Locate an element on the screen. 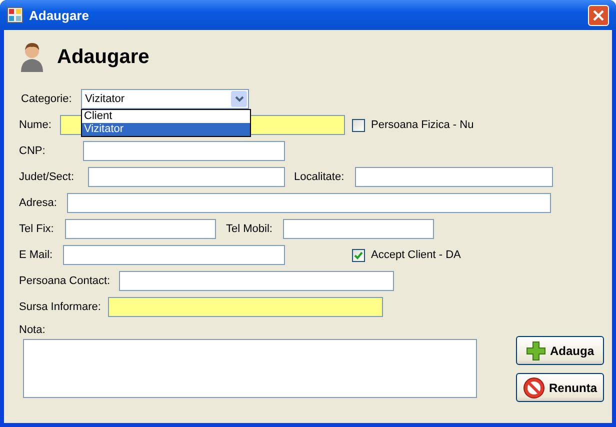 This screenshot has width=616, height=427. field-label: Nume: is located at coordinates (35, 125).